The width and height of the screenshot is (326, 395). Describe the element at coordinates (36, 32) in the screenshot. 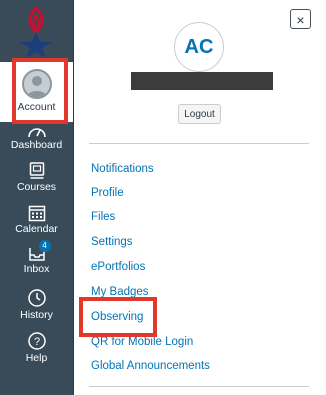

I see `logo-icon` at that location.